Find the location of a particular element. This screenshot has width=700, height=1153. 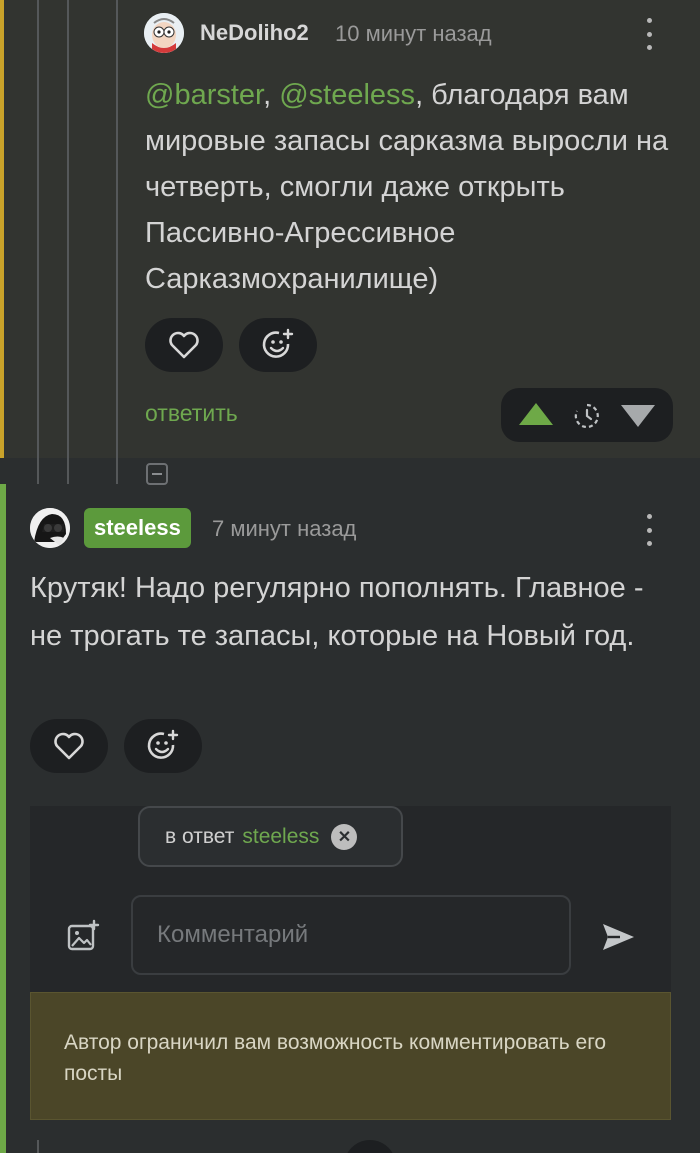

scroll-to-top-button is located at coordinates (370, 1146).